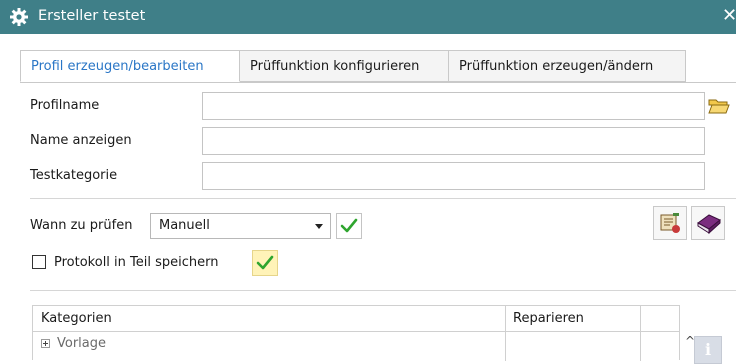 The width and height of the screenshot is (736, 364). I want to click on edit-script-button, so click(670, 223).